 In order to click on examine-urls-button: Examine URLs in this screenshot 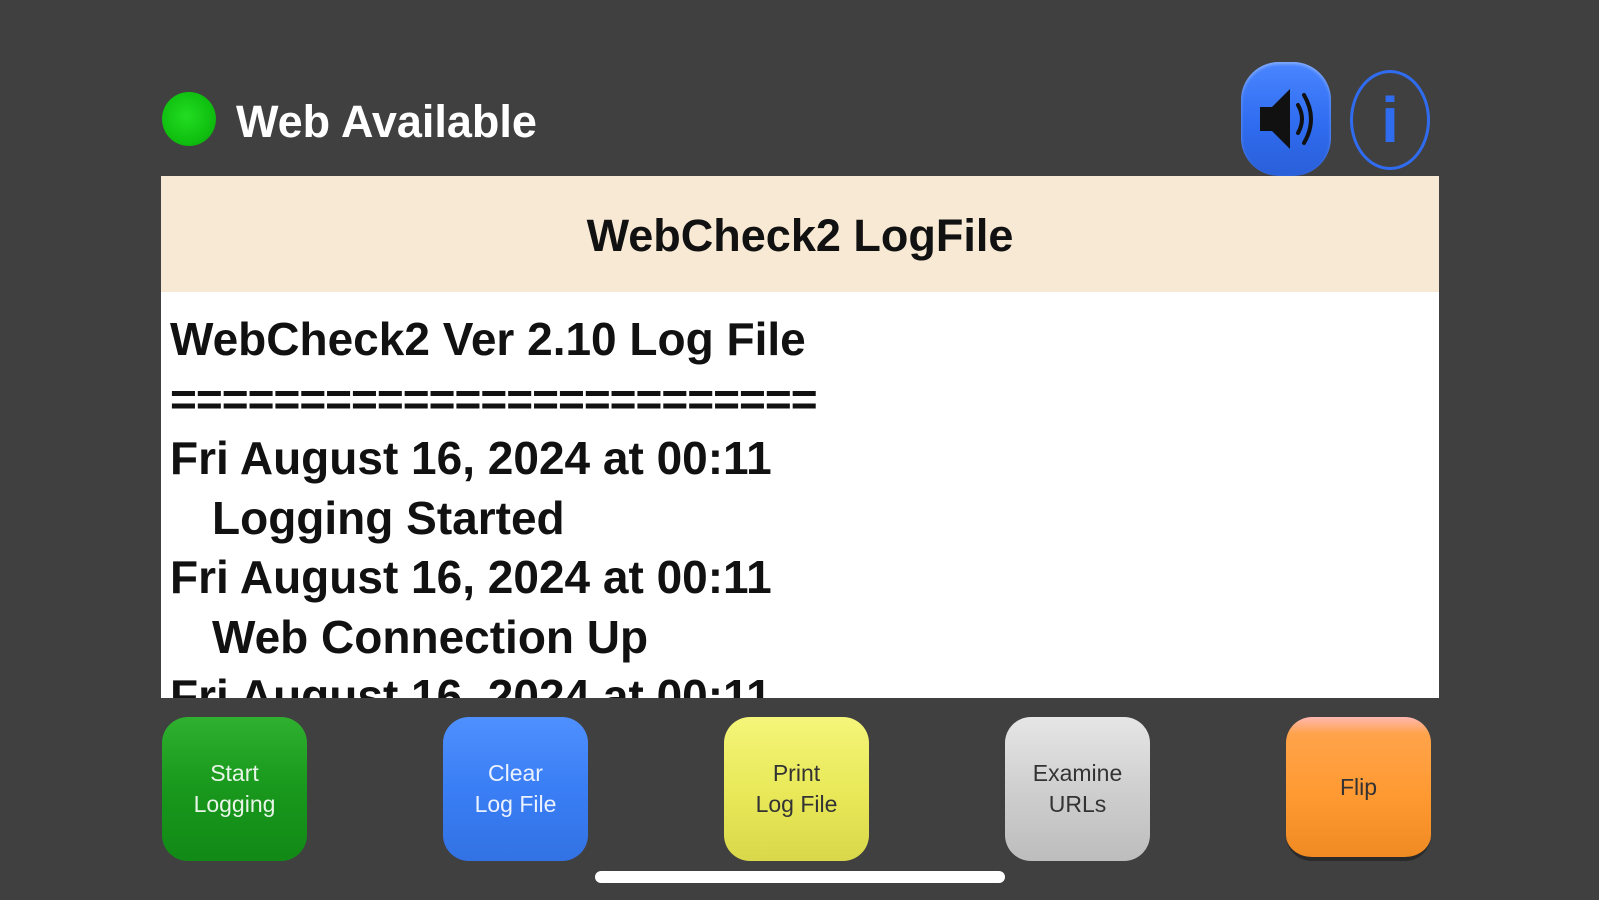, I will do `click(1077, 789)`.